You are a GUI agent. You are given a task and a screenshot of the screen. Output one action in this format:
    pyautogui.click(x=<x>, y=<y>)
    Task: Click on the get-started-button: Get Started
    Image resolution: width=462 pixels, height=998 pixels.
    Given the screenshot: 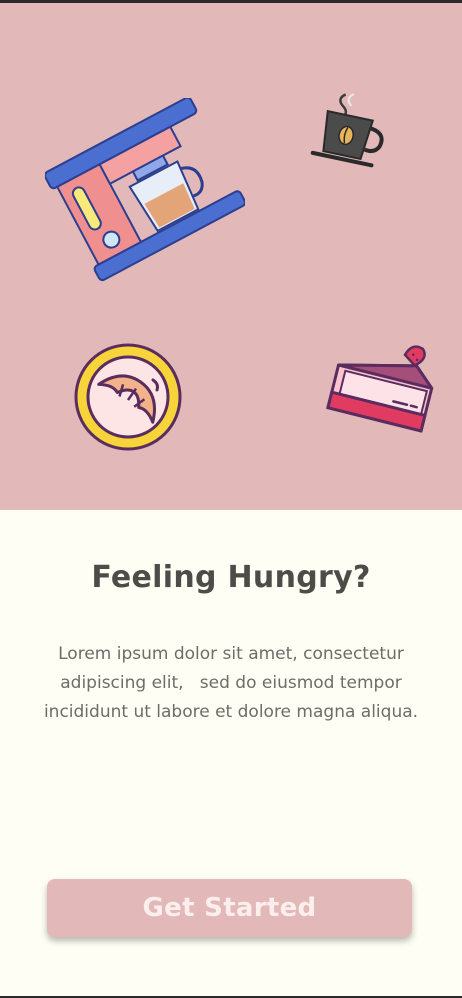 What is the action you would take?
    pyautogui.click(x=229, y=908)
    